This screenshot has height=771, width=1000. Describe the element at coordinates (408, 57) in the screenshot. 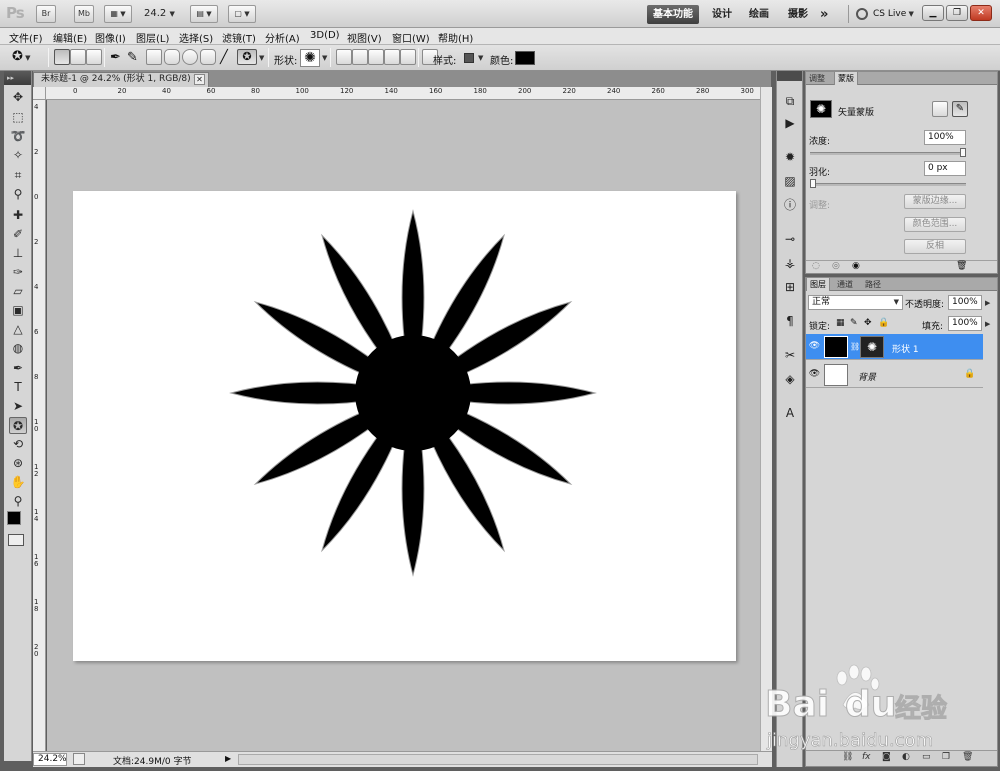

I see `exclude-overlapping-button` at that location.